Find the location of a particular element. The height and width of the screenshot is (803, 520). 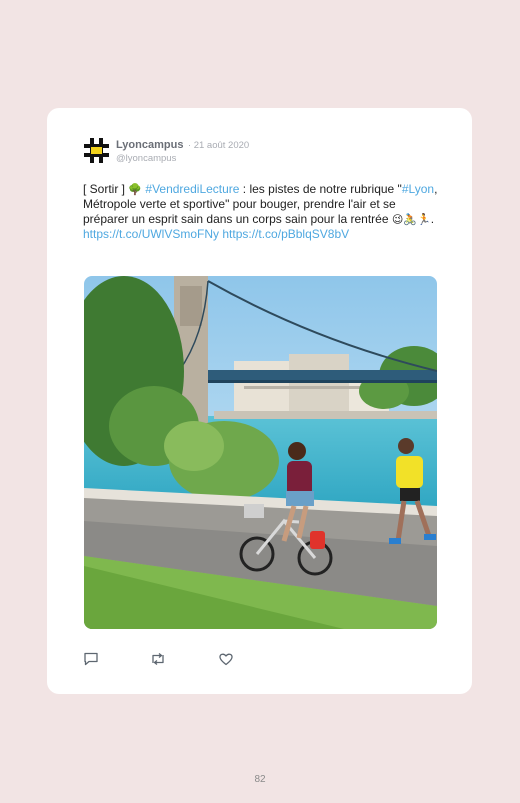

hashtag-lyon: #Lyon is located at coordinates (418, 189).